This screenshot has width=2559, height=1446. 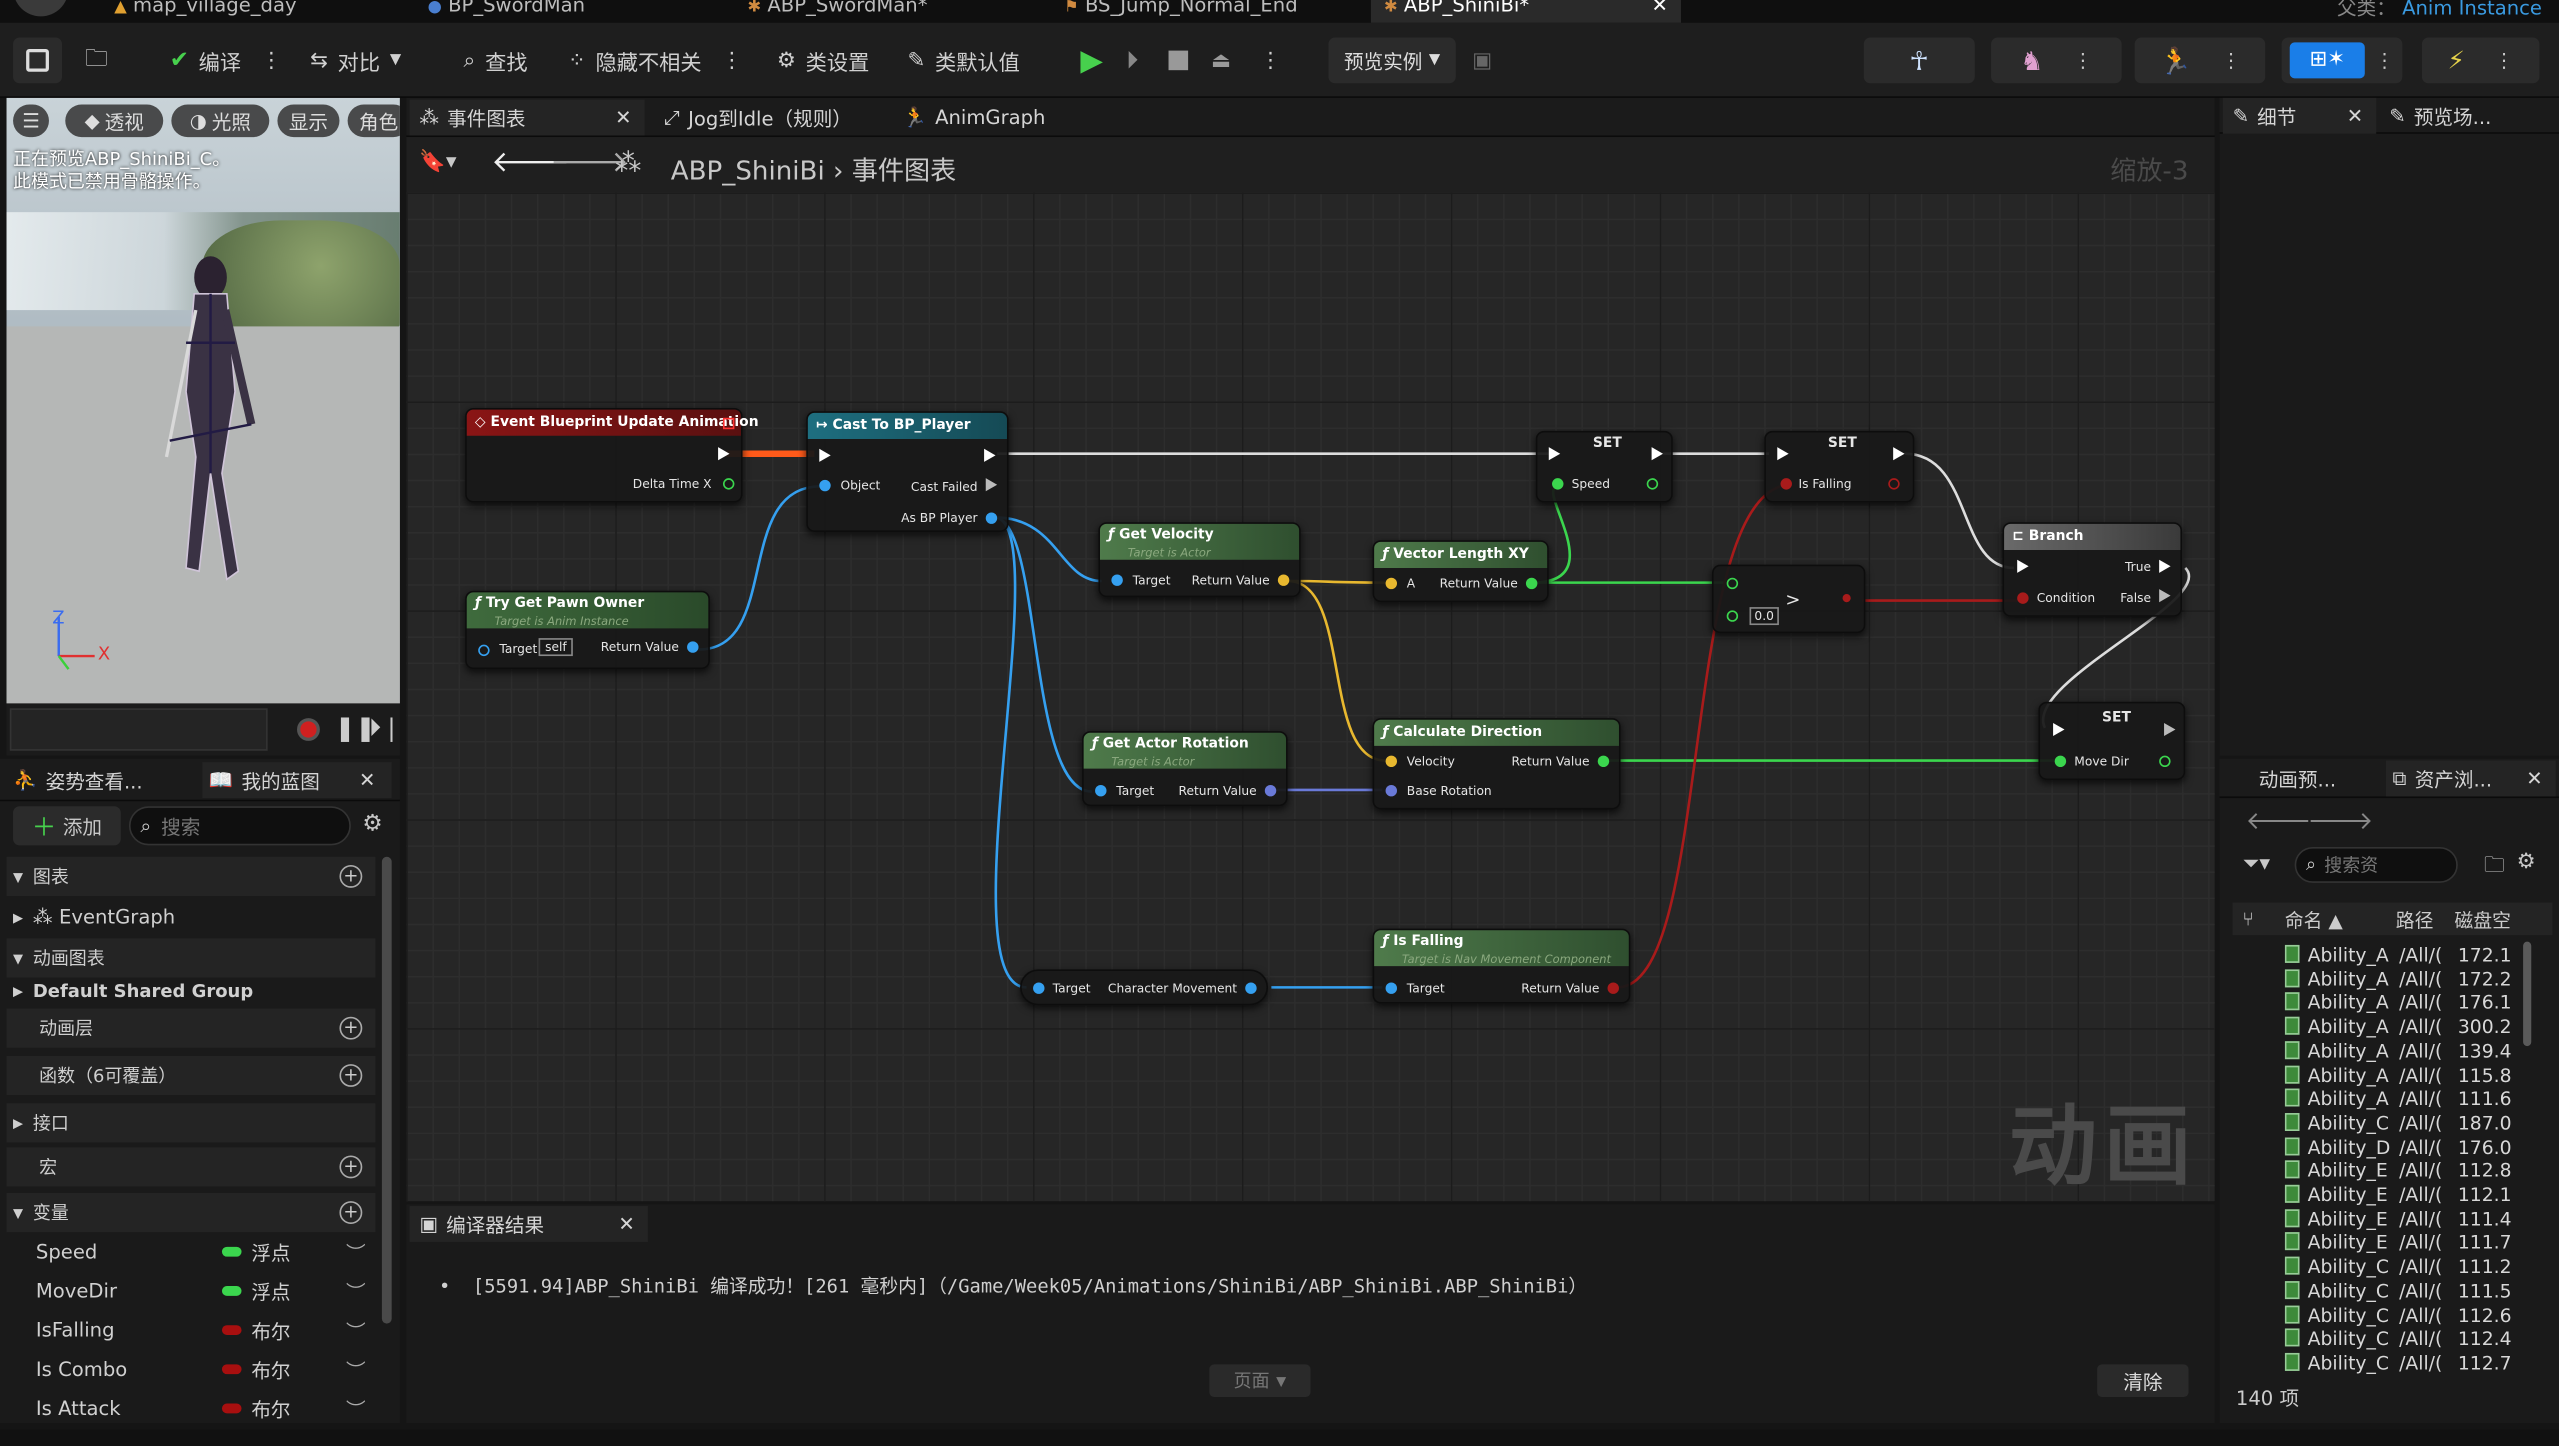 What do you see at coordinates (1788, 599) in the screenshot?
I see `greater-than-node: 0.0 >` at bounding box center [1788, 599].